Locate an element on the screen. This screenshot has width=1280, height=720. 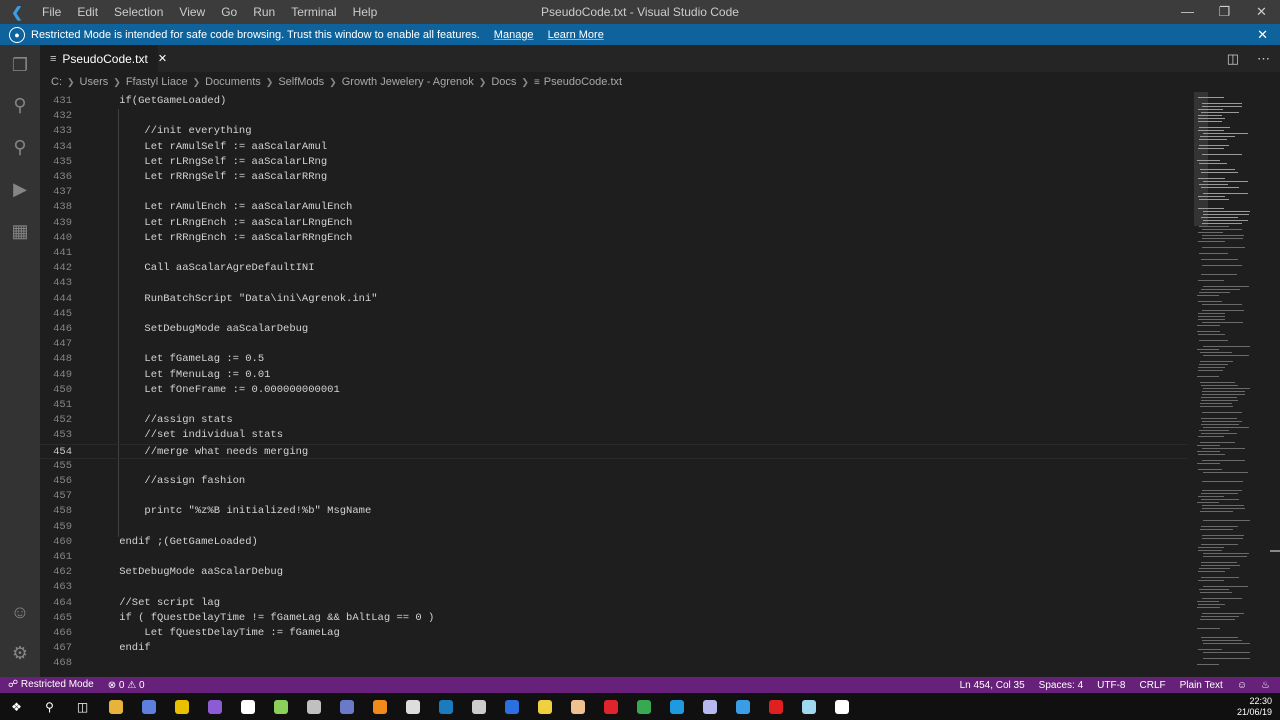
code-line: 432 is located at coordinates (614, 116).